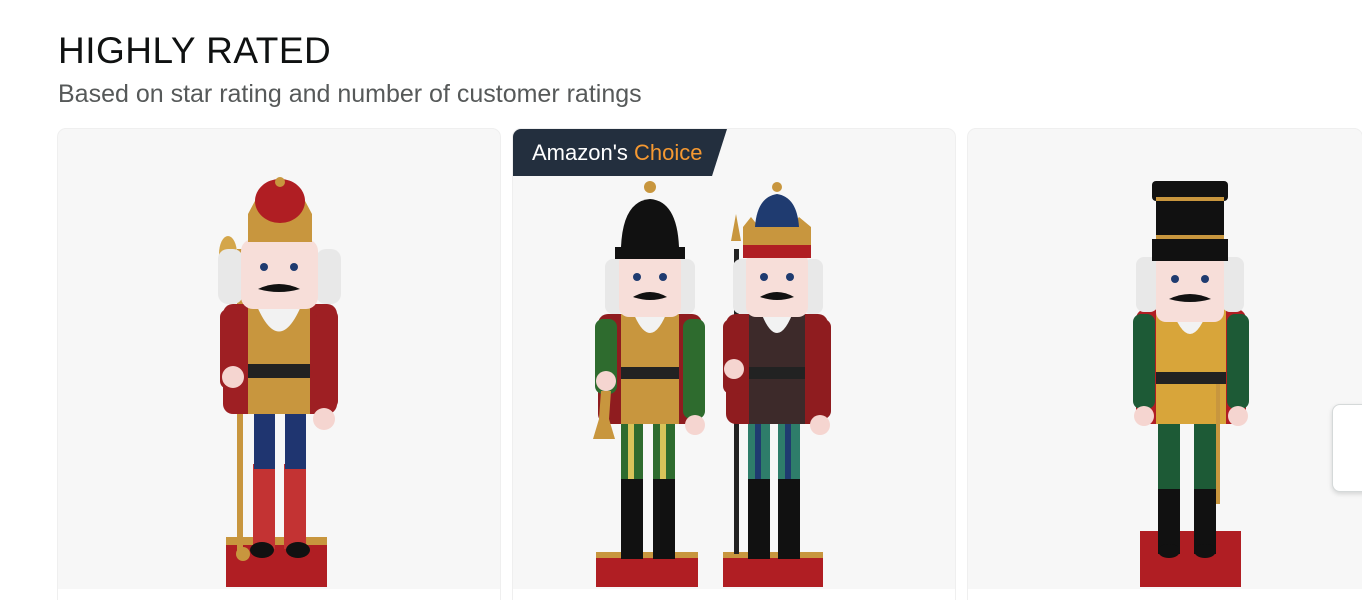  I want to click on amazons-choice-badge: Amazon's Choice, so click(620, 152).